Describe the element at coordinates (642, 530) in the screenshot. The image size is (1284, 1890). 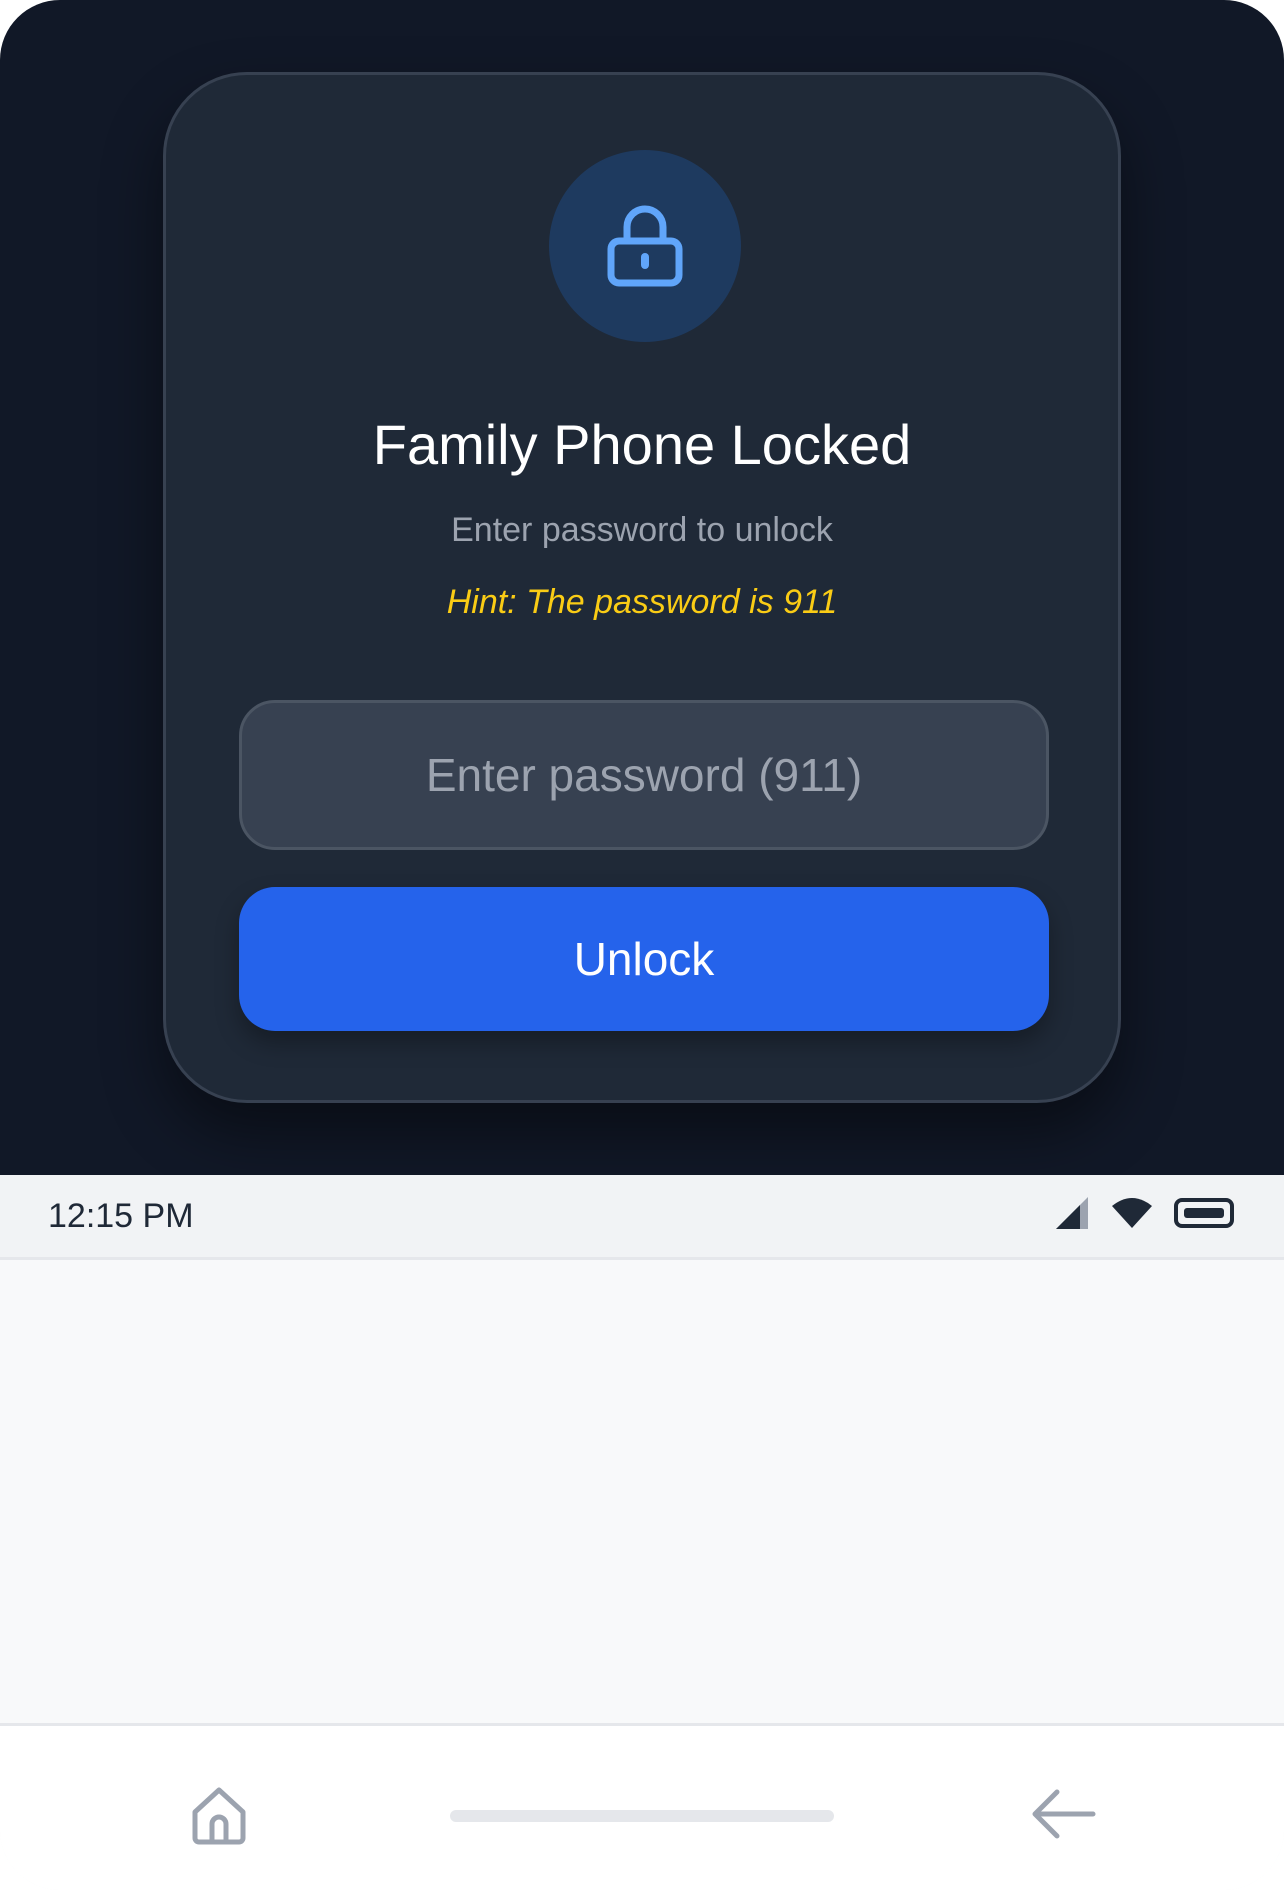
I see `lock-subtitle: Enter password to unlock` at that location.